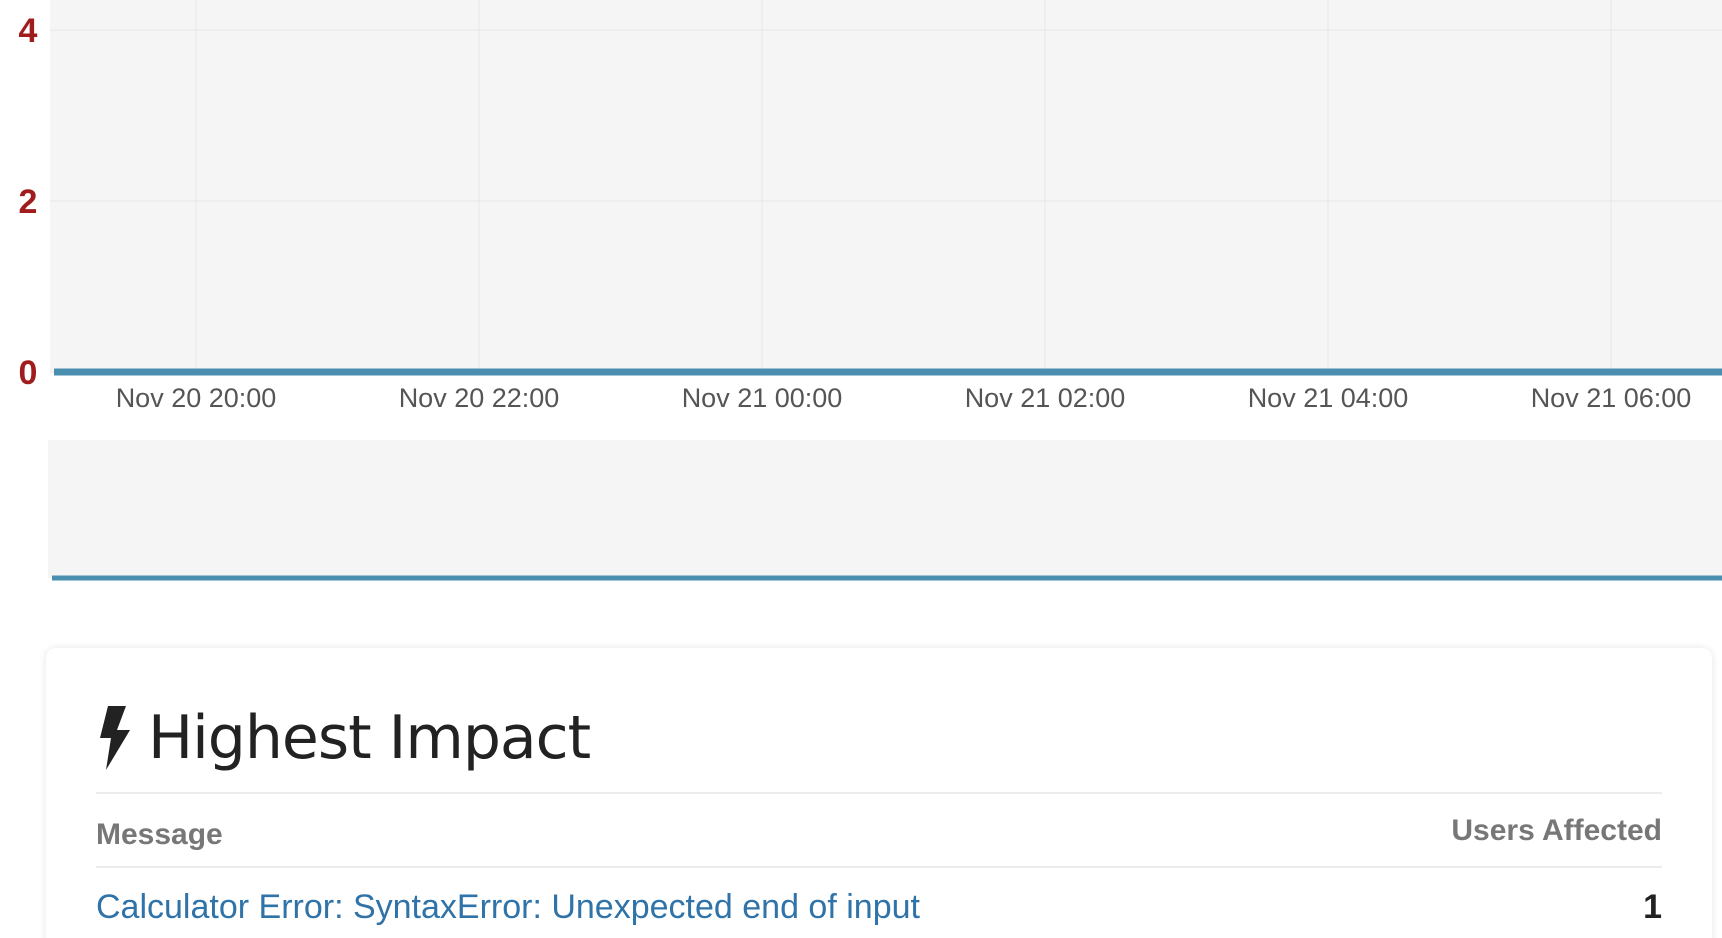 The width and height of the screenshot is (1722, 938). Describe the element at coordinates (159, 835) in the screenshot. I see `message-column-header: Message` at that location.